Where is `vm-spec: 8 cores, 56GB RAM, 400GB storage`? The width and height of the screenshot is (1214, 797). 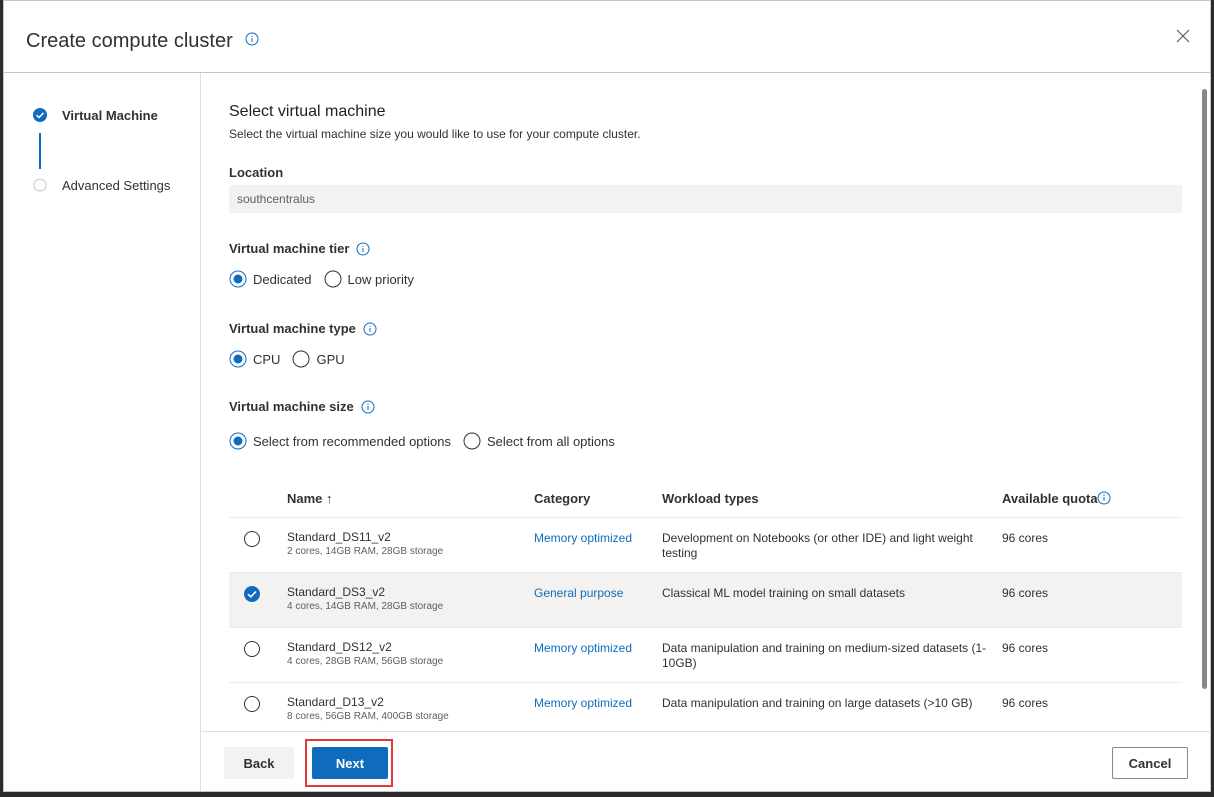
vm-spec: 8 cores, 56GB RAM, 400GB storage is located at coordinates (368, 716).